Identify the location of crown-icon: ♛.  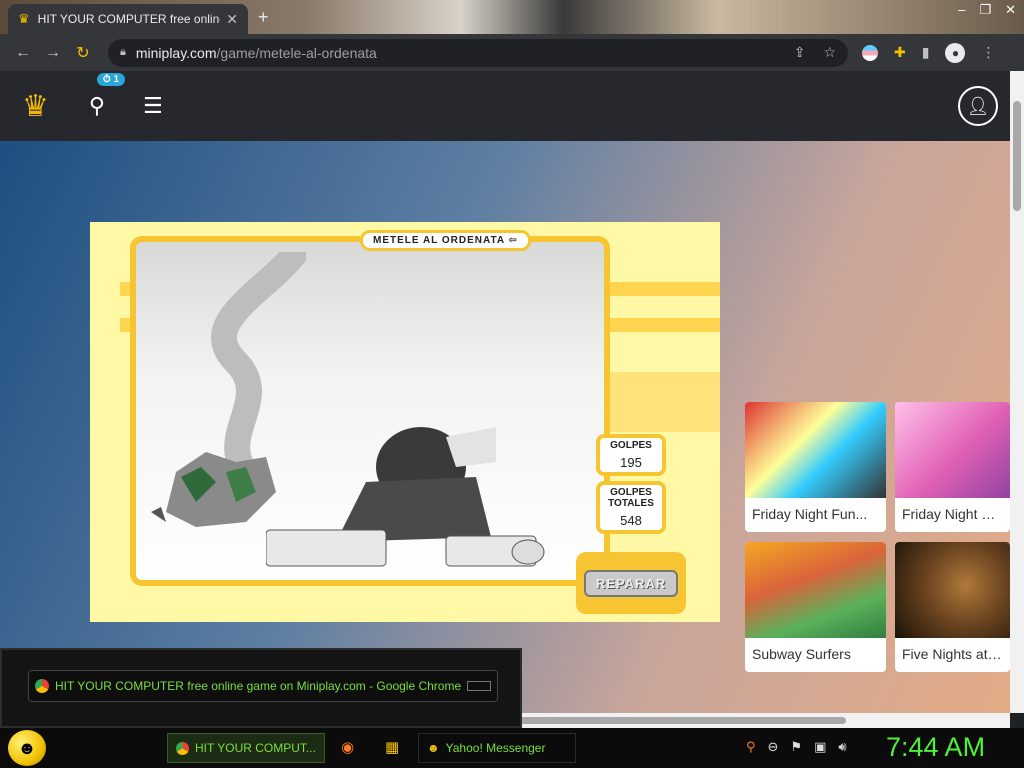
(35, 106).